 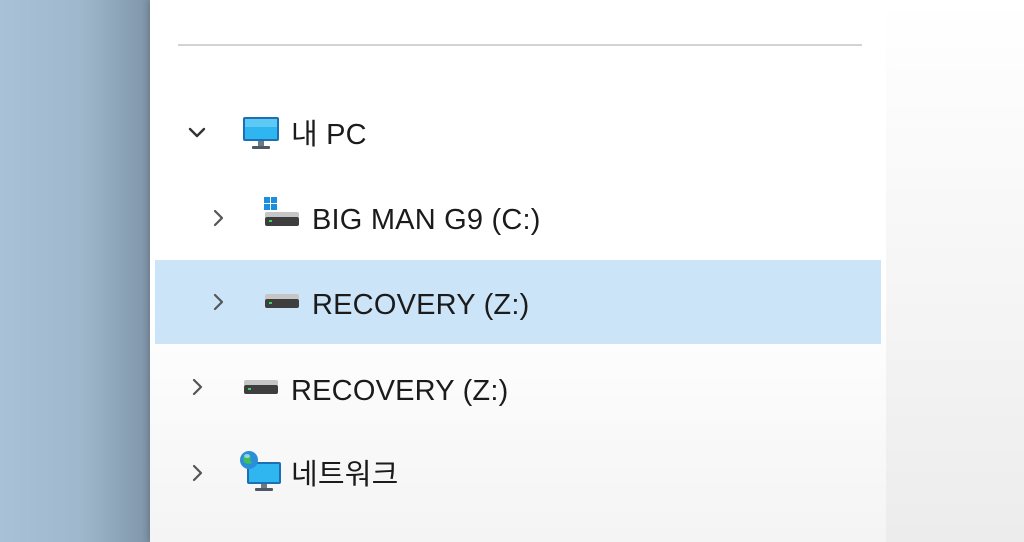 I want to click on chevron-down-icon, so click(x=197, y=133).